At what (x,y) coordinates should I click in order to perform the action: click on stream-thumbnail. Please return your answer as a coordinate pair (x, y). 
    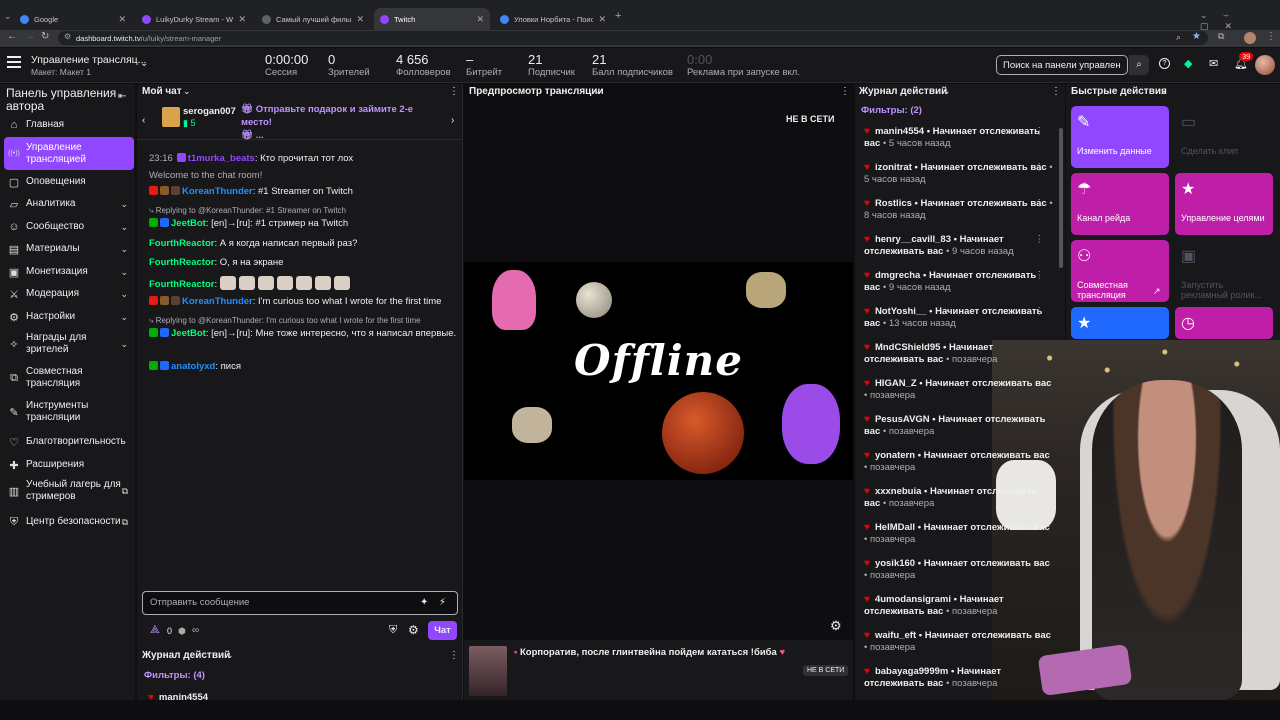
    Looking at the image, I should click on (488, 671).